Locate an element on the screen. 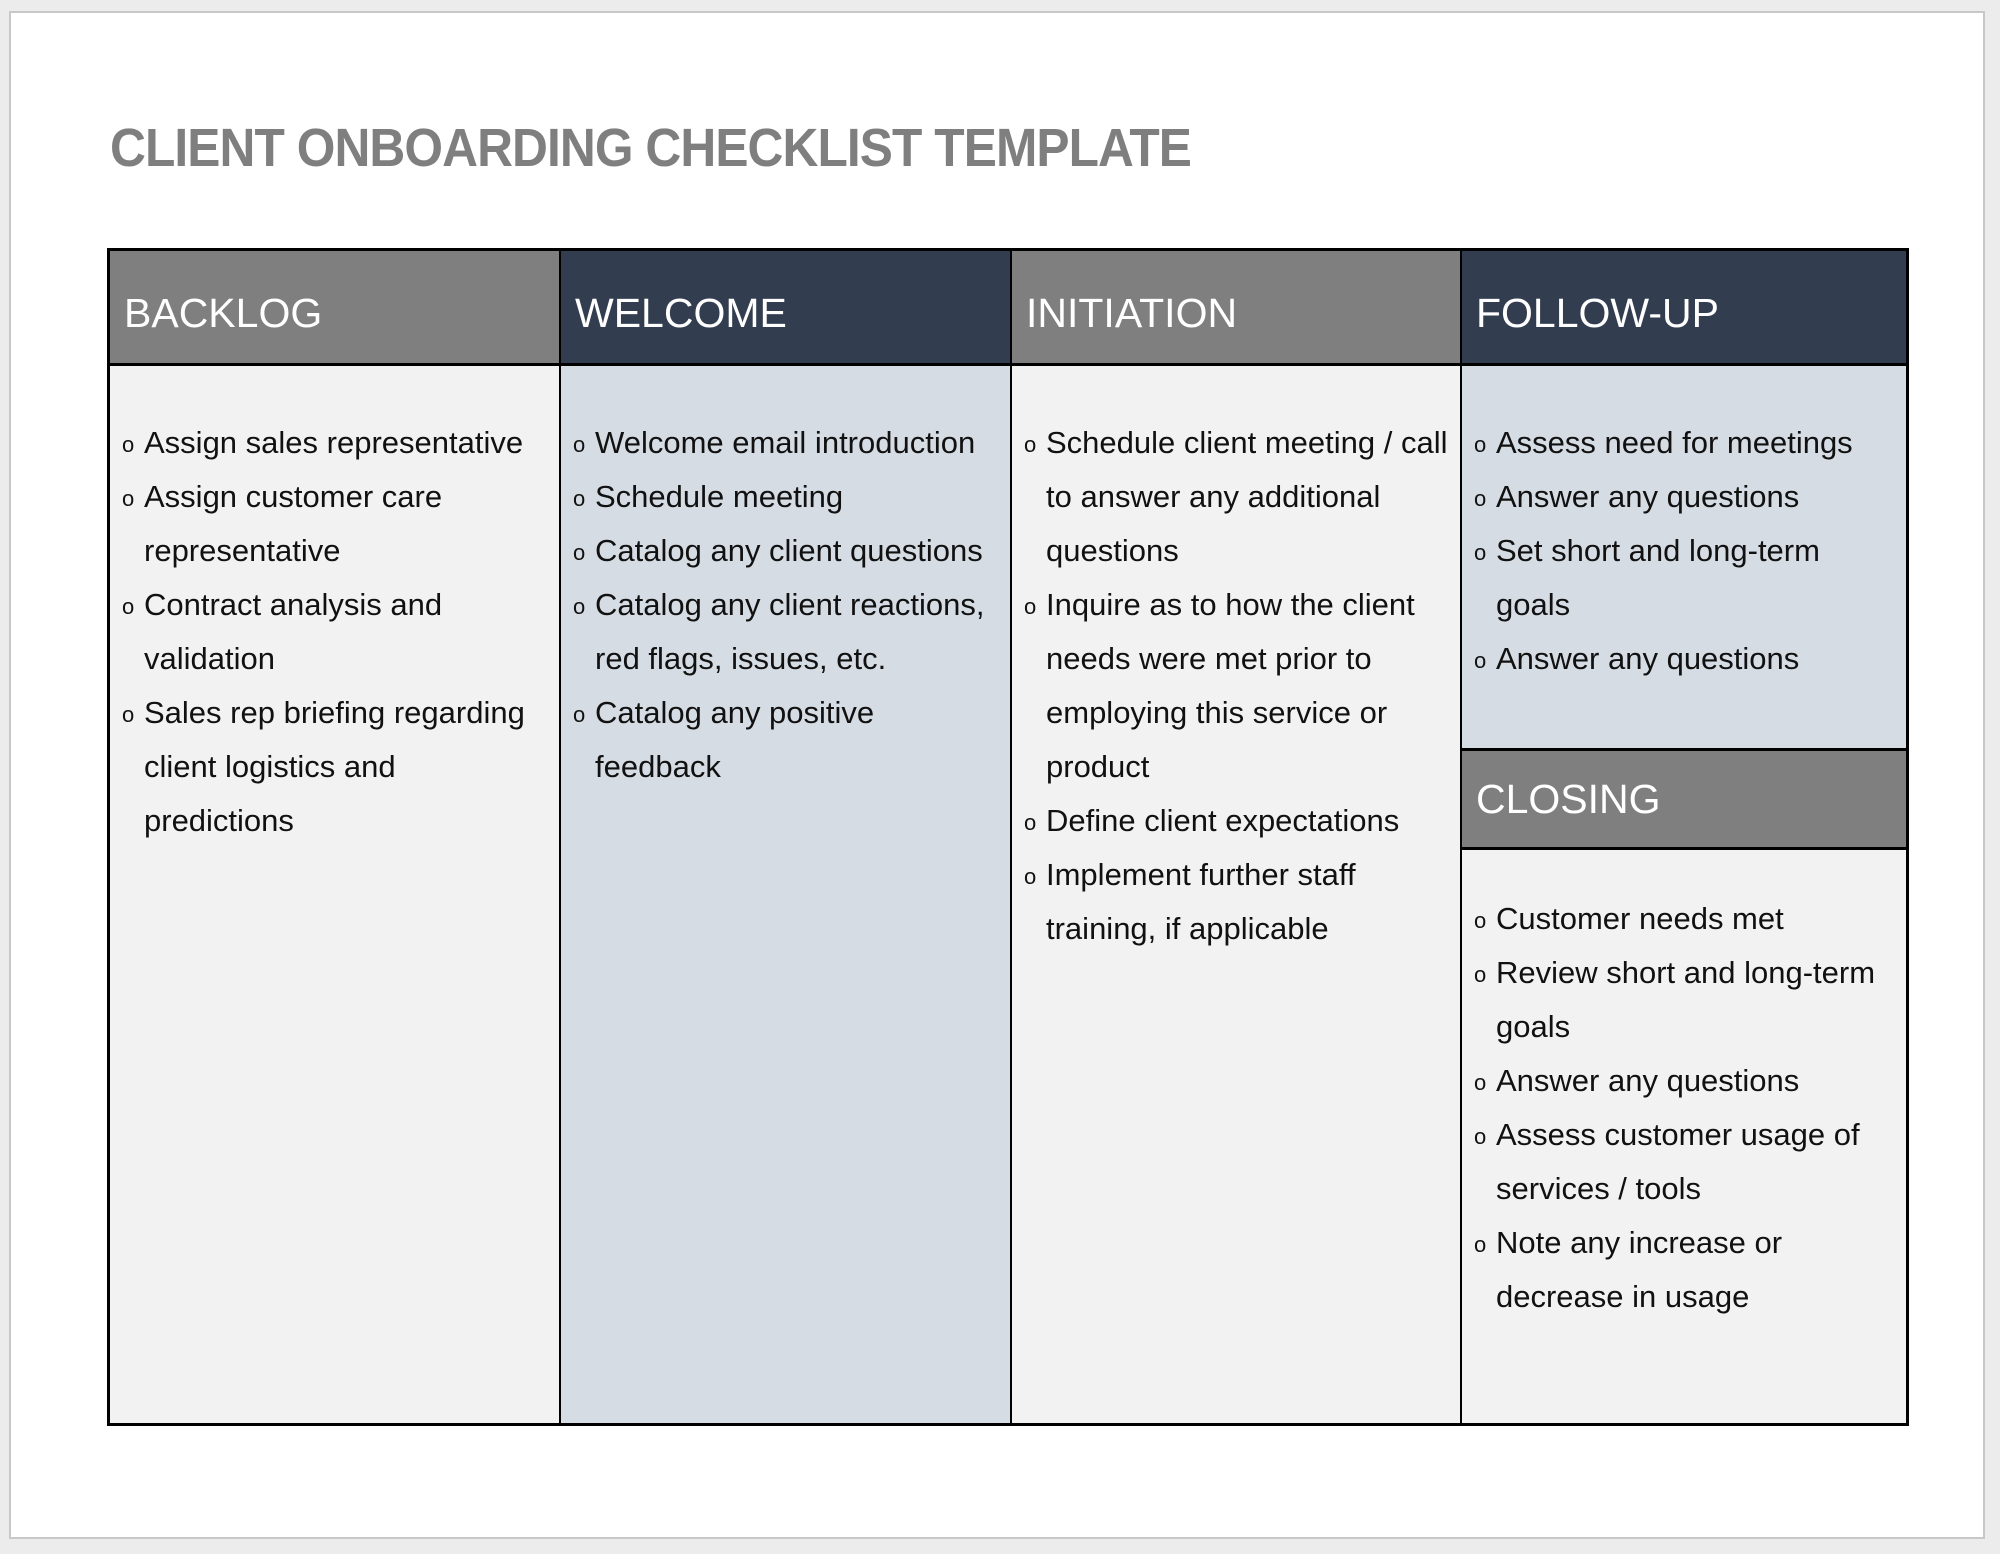 The image size is (2000, 1554). checklist-item: o Assign customer care representative is located at coordinates (335, 524).